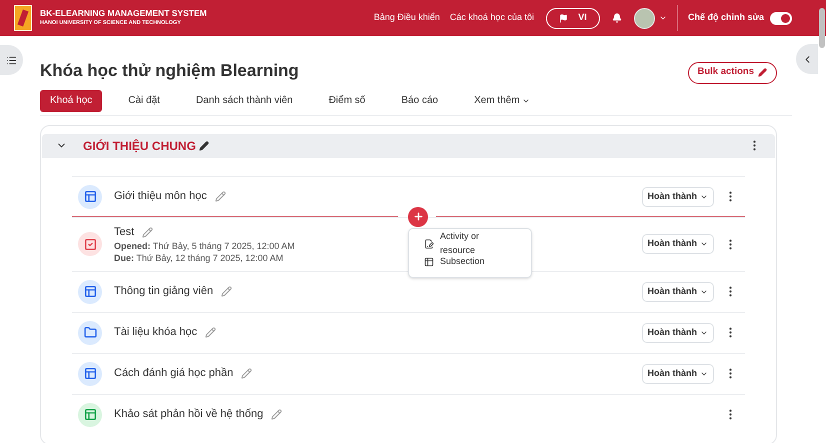 Image resolution: width=826 pixels, height=443 pixels. What do you see at coordinates (169, 71) in the screenshot?
I see `course-title: Khóa học thử nghiệm Blearning` at bounding box center [169, 71].